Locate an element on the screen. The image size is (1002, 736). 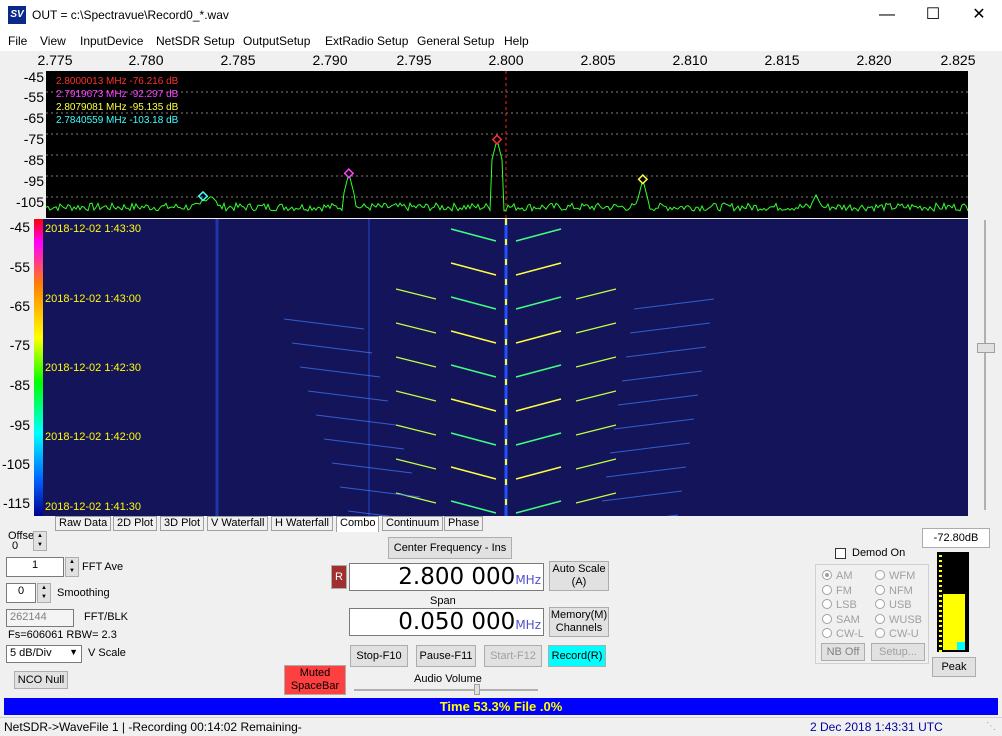
span-value: 0.050 000 is located at coordinates (457, 622).